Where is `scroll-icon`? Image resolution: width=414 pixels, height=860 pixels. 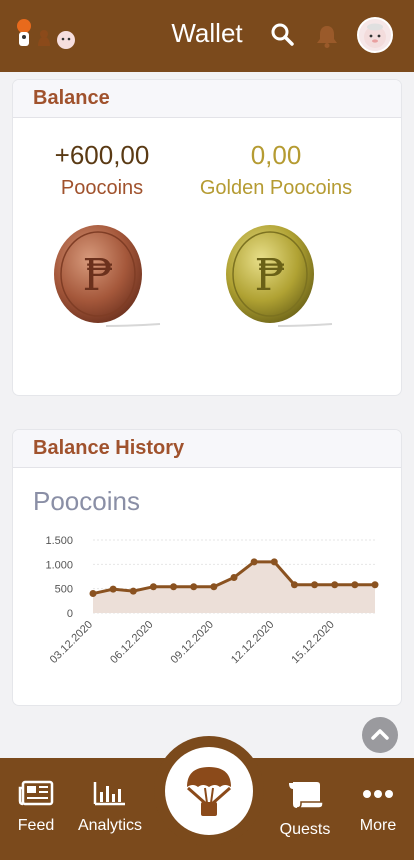
scroll-icon is located at coordinates (306, 795).